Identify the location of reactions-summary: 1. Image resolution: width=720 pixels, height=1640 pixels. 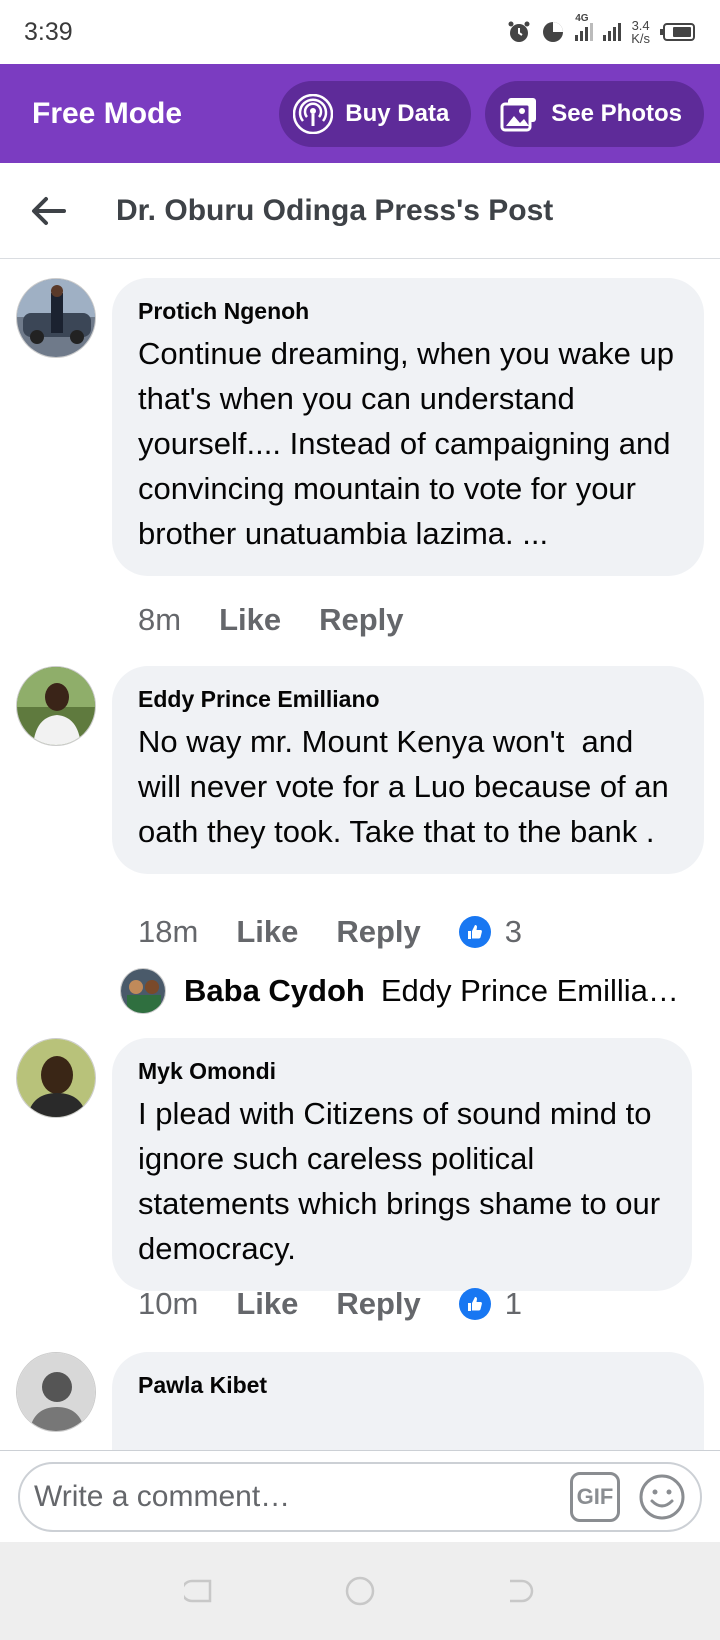
(490, 1304).